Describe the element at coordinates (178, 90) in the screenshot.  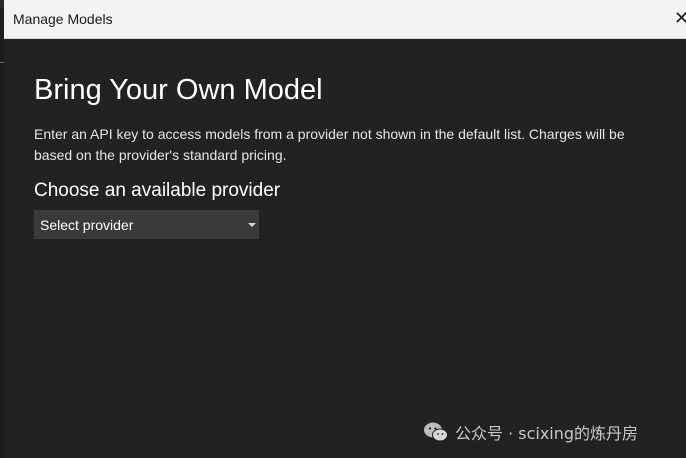
I see `page-title: Bring Your Own Model` at that location.